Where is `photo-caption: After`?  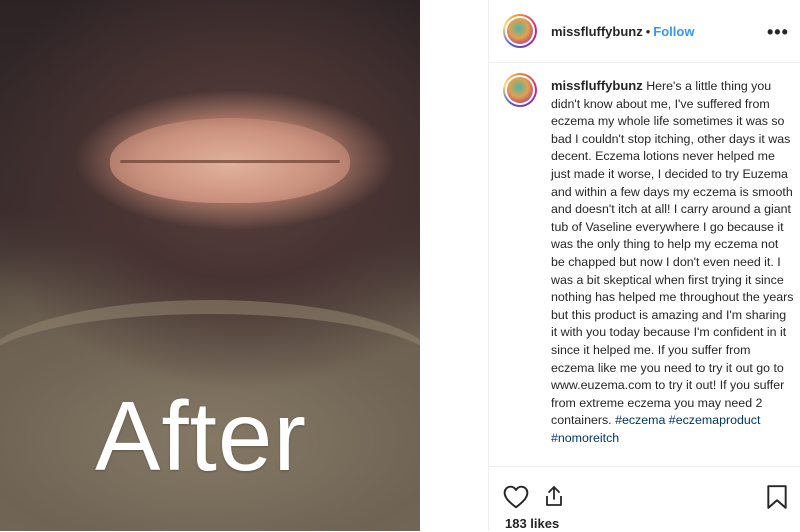 photo-caption: After is located at coordinates (201, 436).